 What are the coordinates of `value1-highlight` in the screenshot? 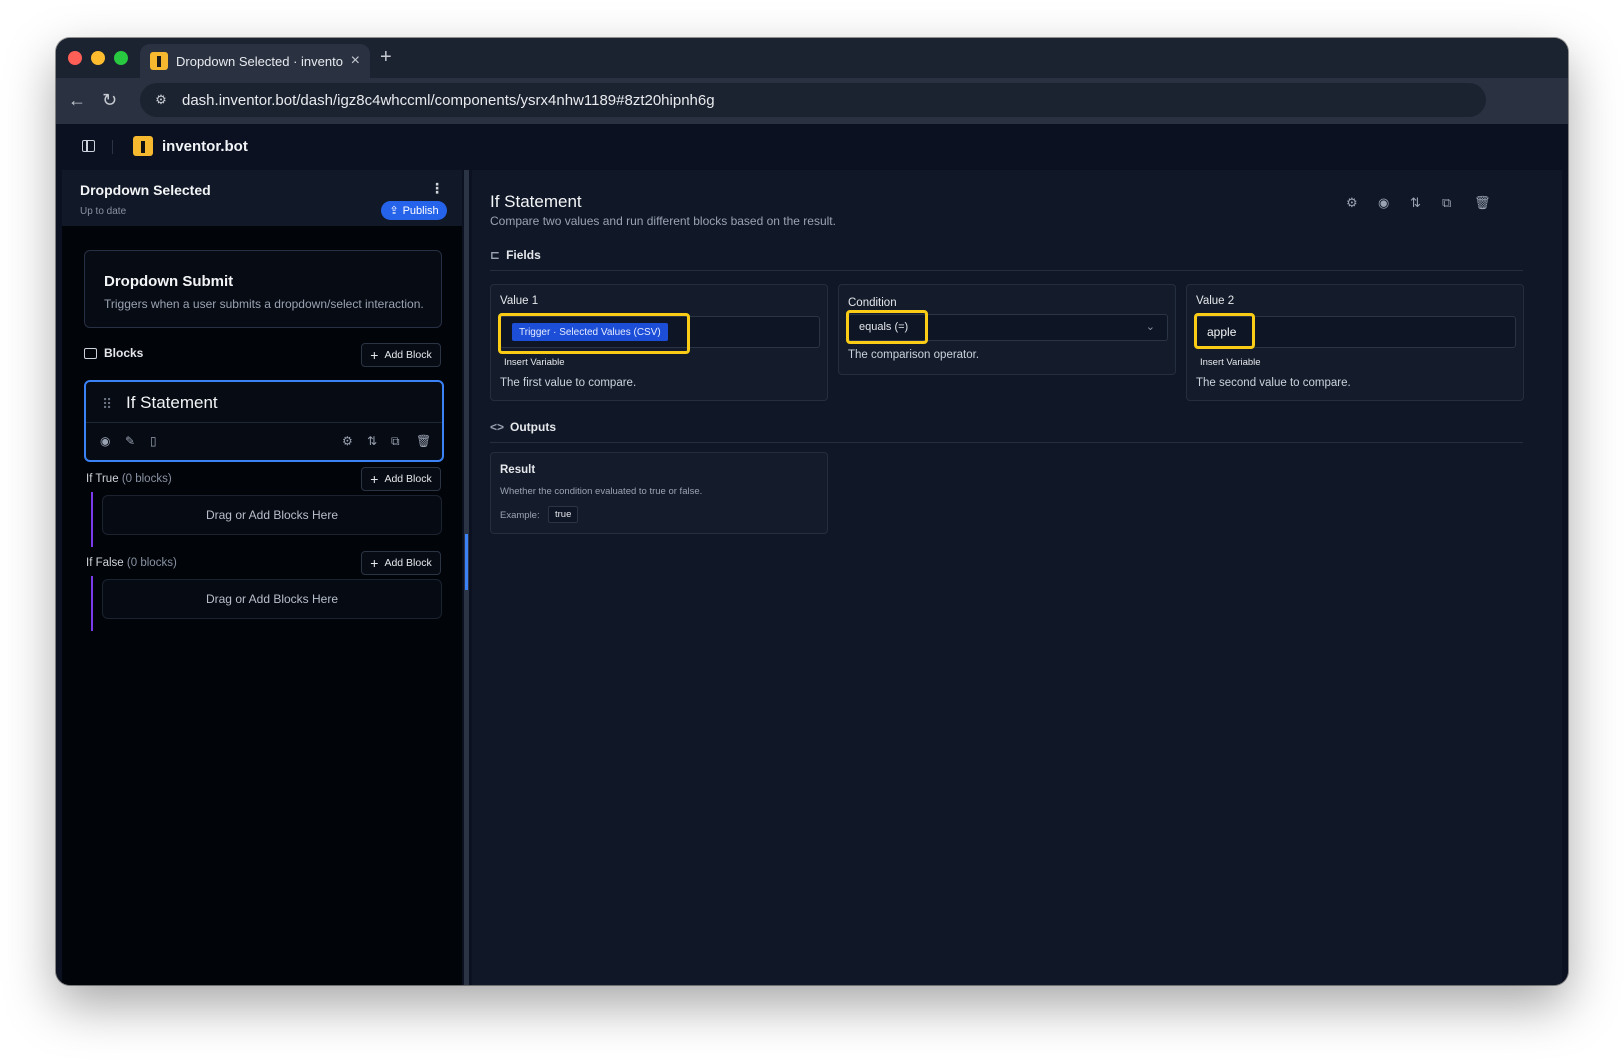 It's located at (594, 333).